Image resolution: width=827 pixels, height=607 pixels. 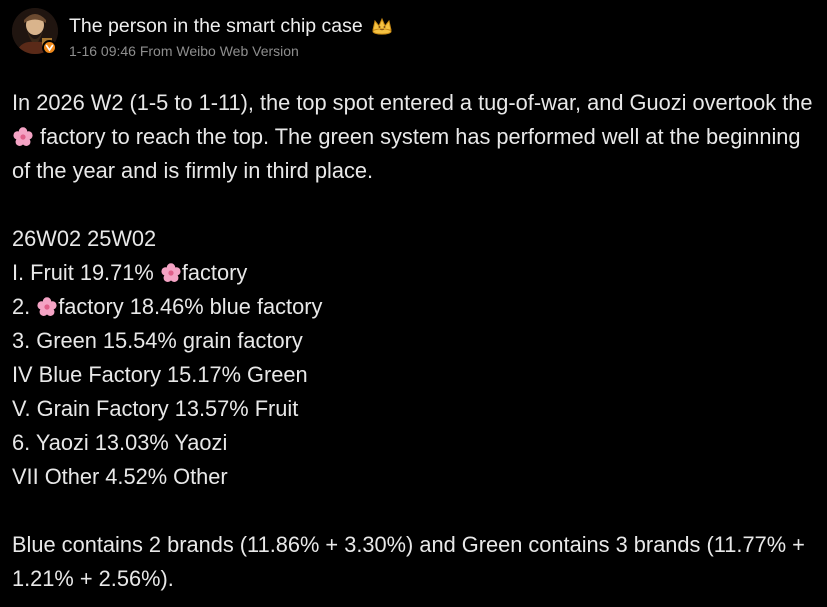 I want to click on crown-icon, so click(x=382, y=26).